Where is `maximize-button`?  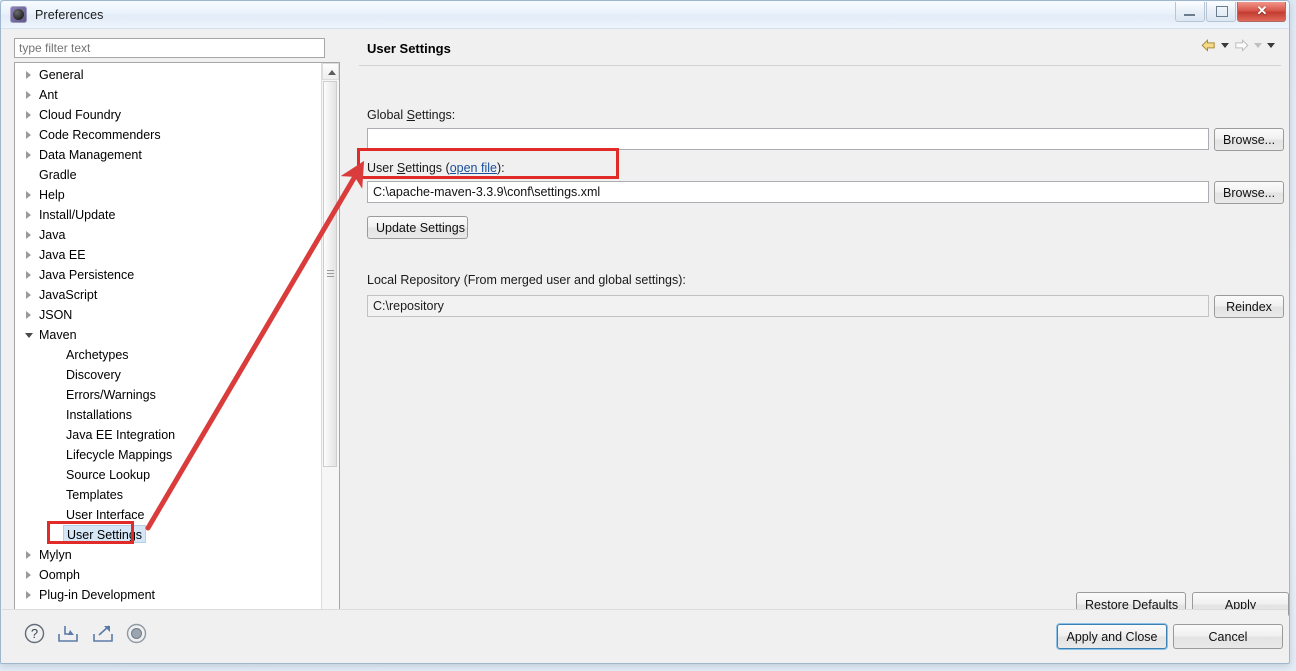 maximize-button is located at coordinates (1221, 12).